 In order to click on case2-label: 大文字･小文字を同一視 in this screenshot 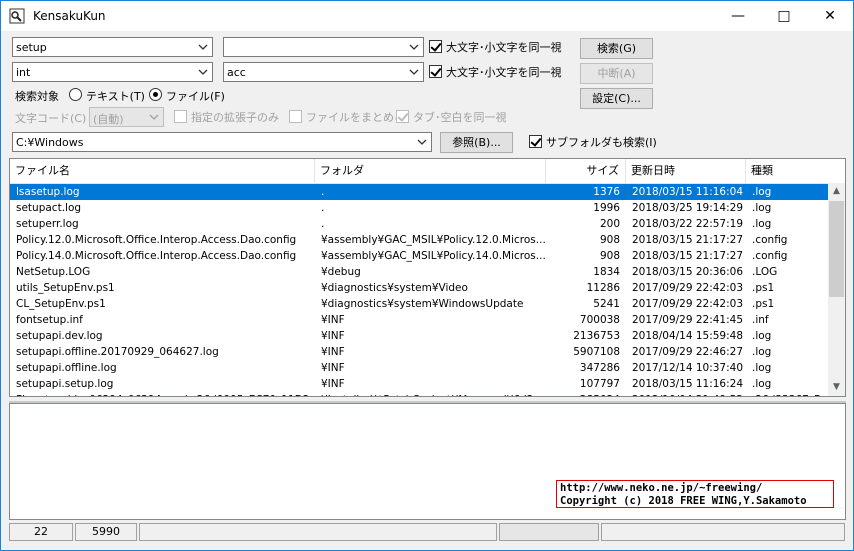, I will do `click(504, 72)`.